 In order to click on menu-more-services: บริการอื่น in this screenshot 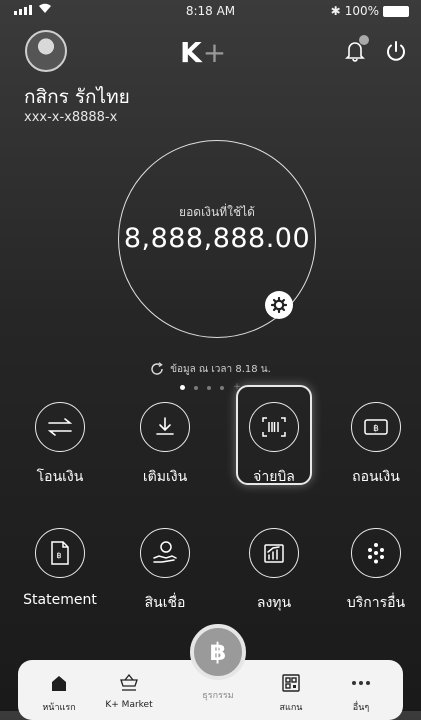, I will do `click(374, 571)`.